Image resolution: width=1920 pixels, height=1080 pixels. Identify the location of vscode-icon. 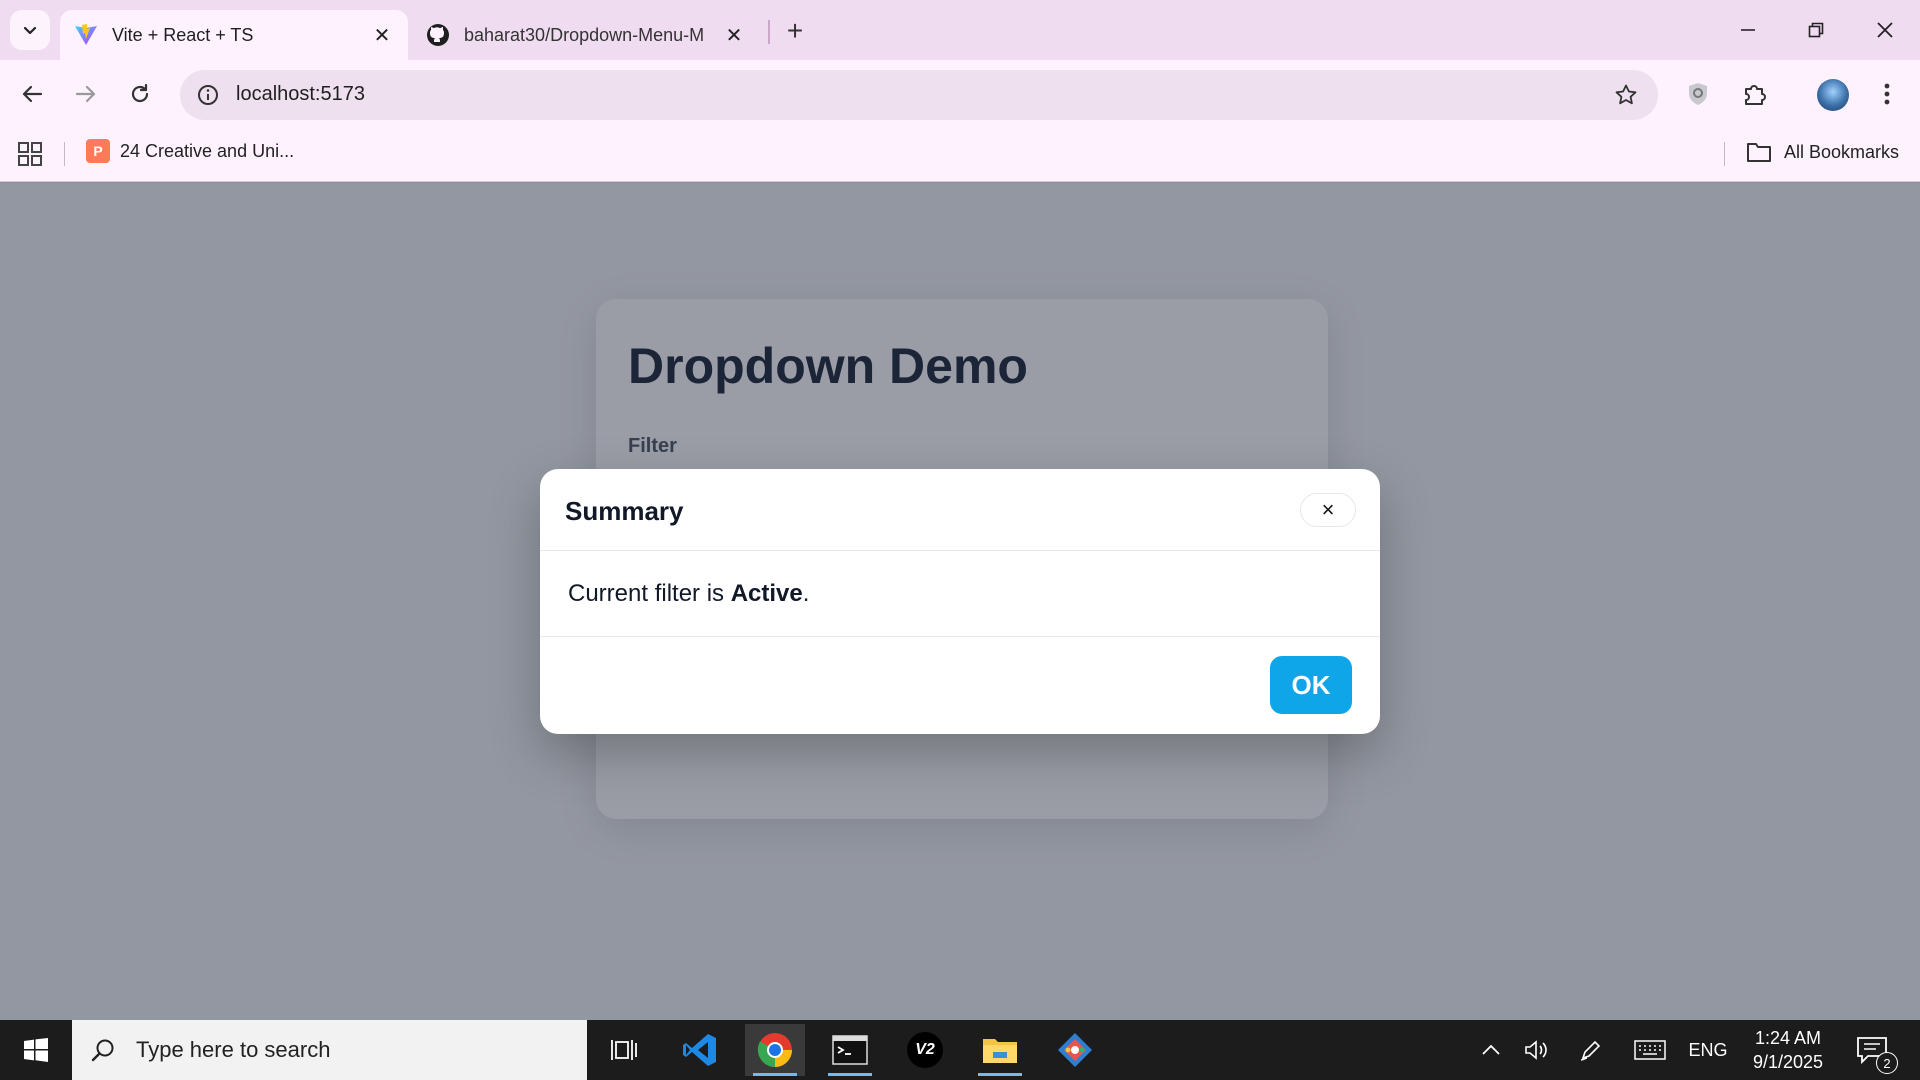
(699, 1050).